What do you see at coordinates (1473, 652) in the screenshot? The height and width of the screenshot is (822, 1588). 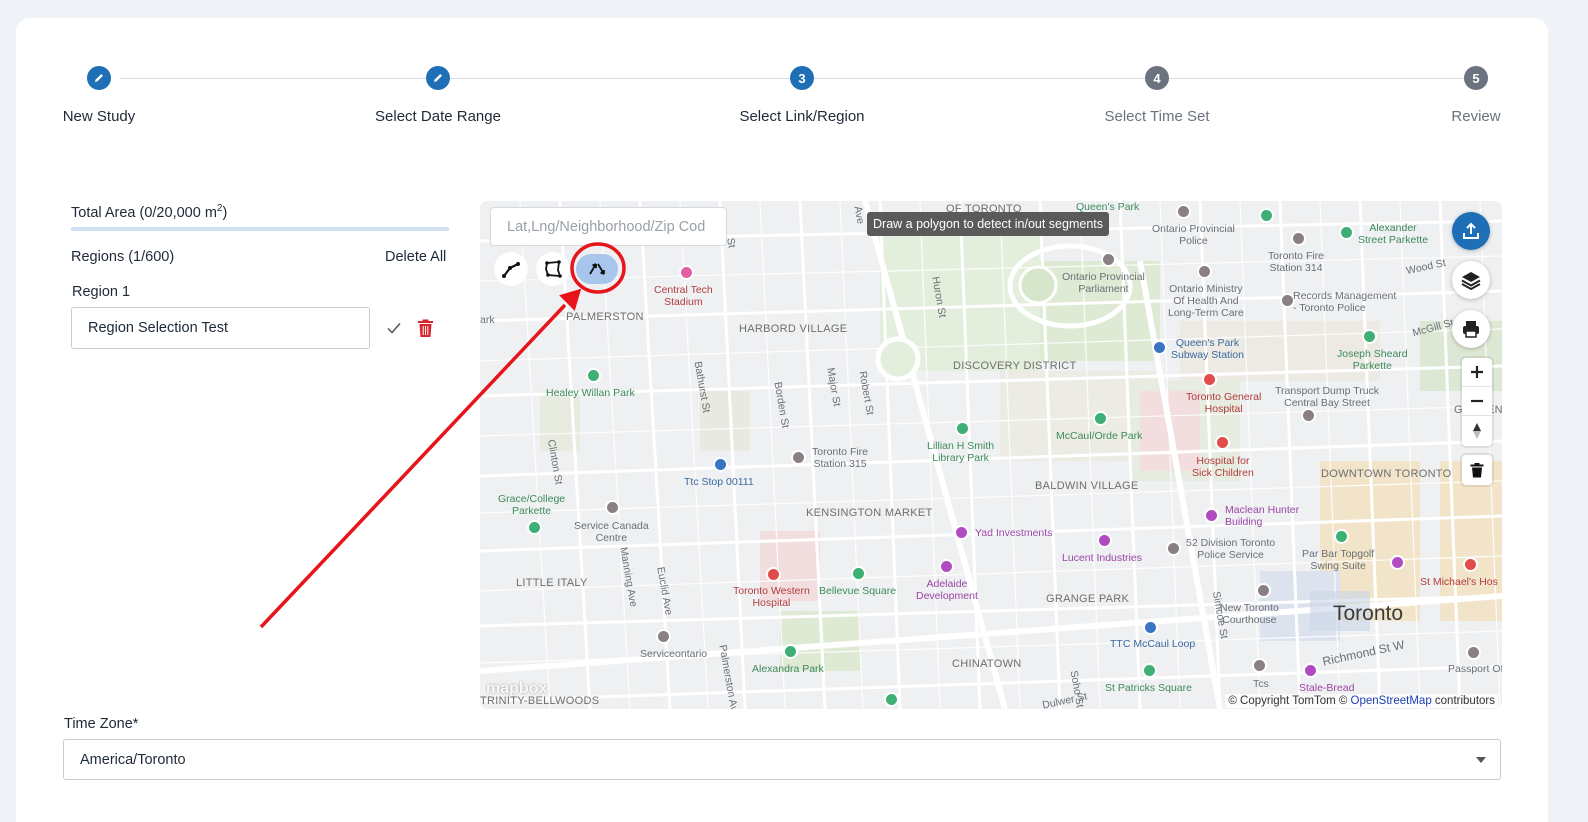 I see `passport-pin-icon` at bounding box center [1473, 652].